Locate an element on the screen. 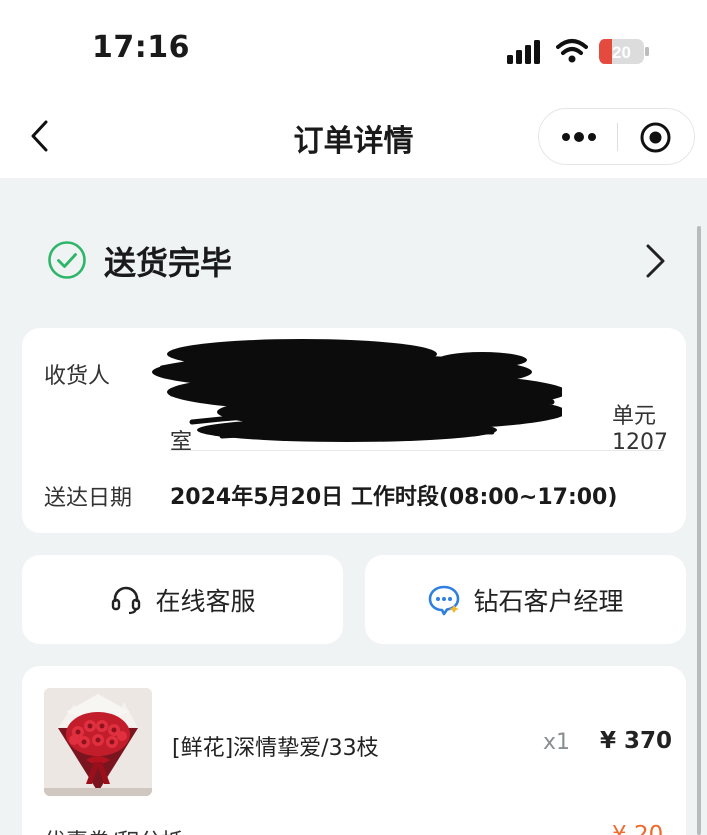 The image size is (707, 835). diamond-manager-button: 钻石客户经理 is located at coordinates (525, 599).